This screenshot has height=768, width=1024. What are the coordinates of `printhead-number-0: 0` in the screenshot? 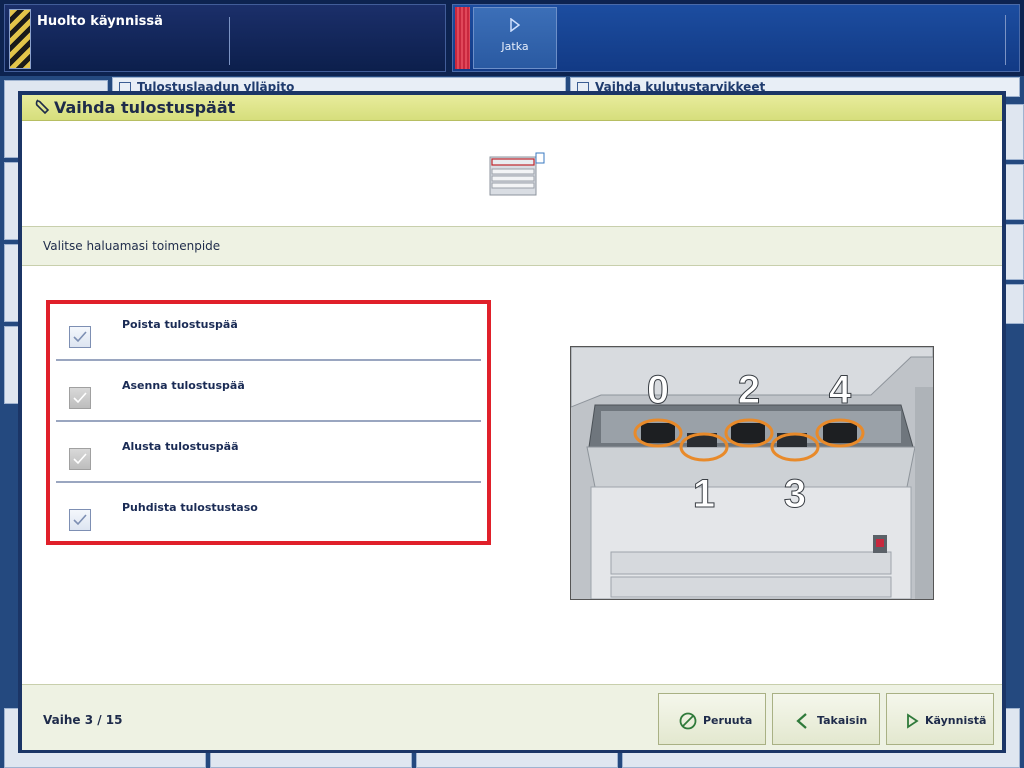 It's located at (658, 390).